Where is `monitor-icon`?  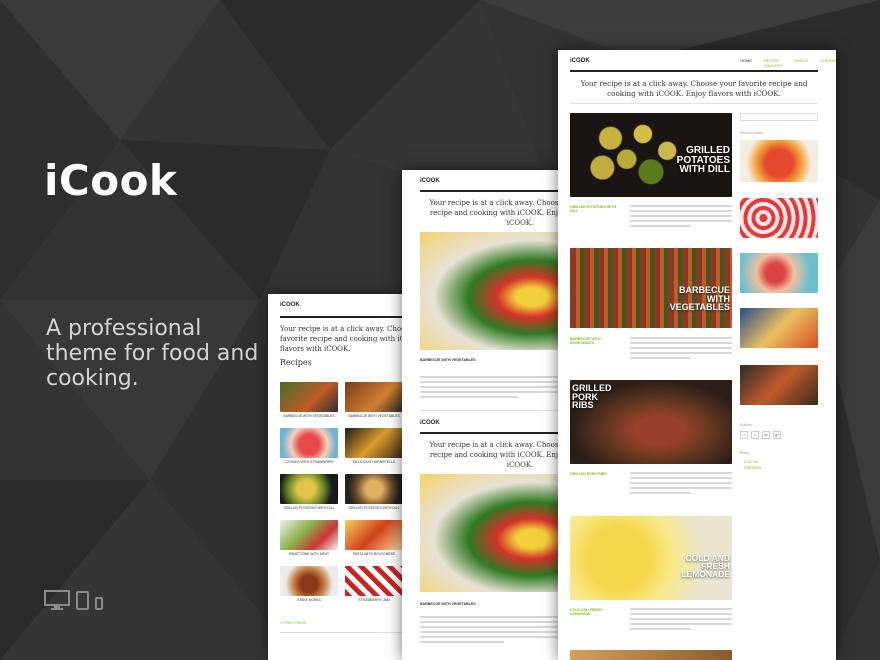 monitor-icon is located at coordinates (57, 600).